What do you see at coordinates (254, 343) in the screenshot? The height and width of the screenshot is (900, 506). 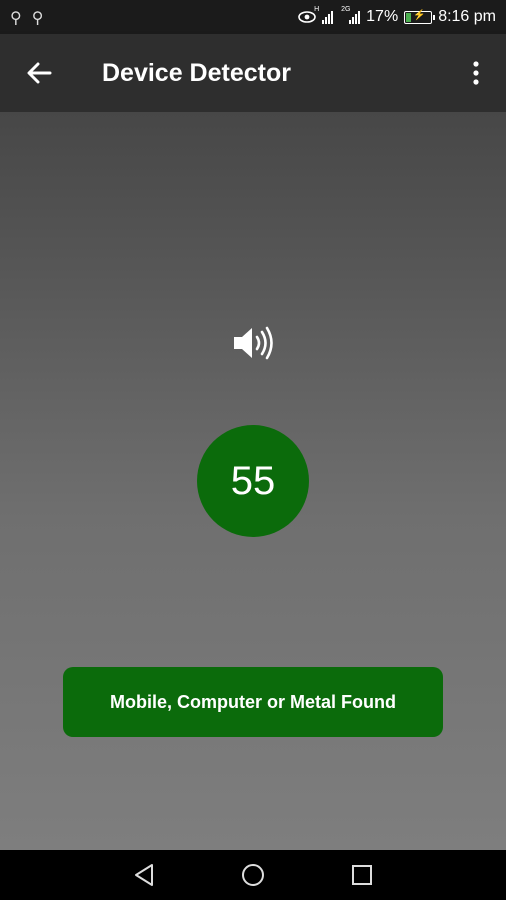 I see `speaker-icon` at bounding box center [254, 343].